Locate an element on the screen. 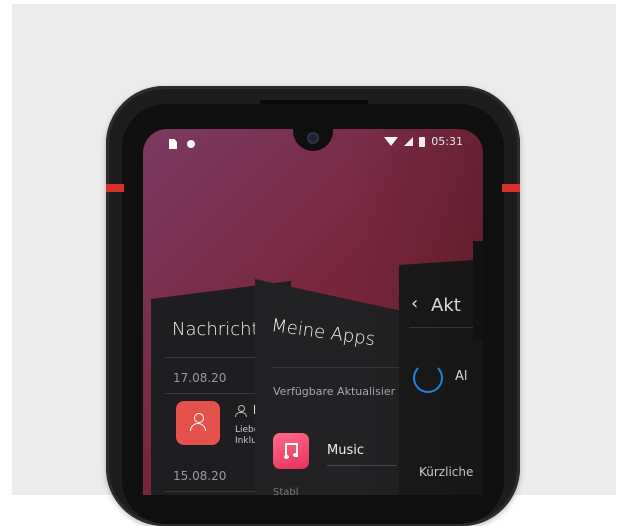  status-bar-right: 05:31 is located at coordinates (423, 141).